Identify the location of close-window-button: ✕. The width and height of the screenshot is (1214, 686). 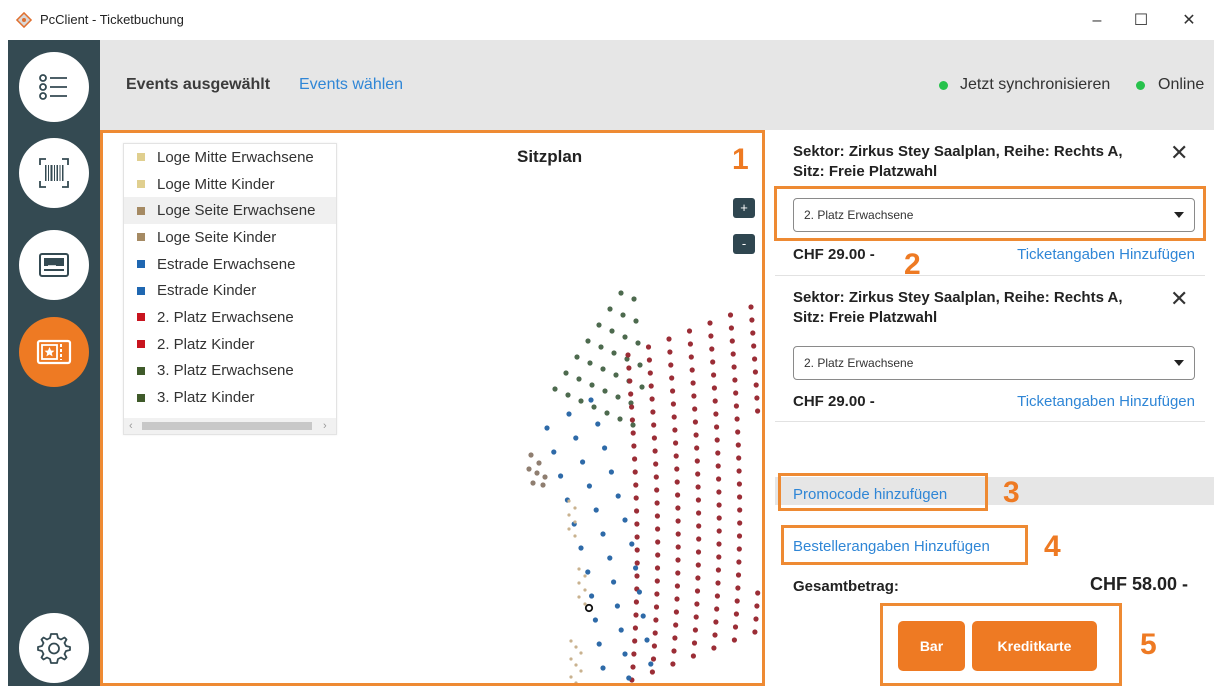
(1189, 21).